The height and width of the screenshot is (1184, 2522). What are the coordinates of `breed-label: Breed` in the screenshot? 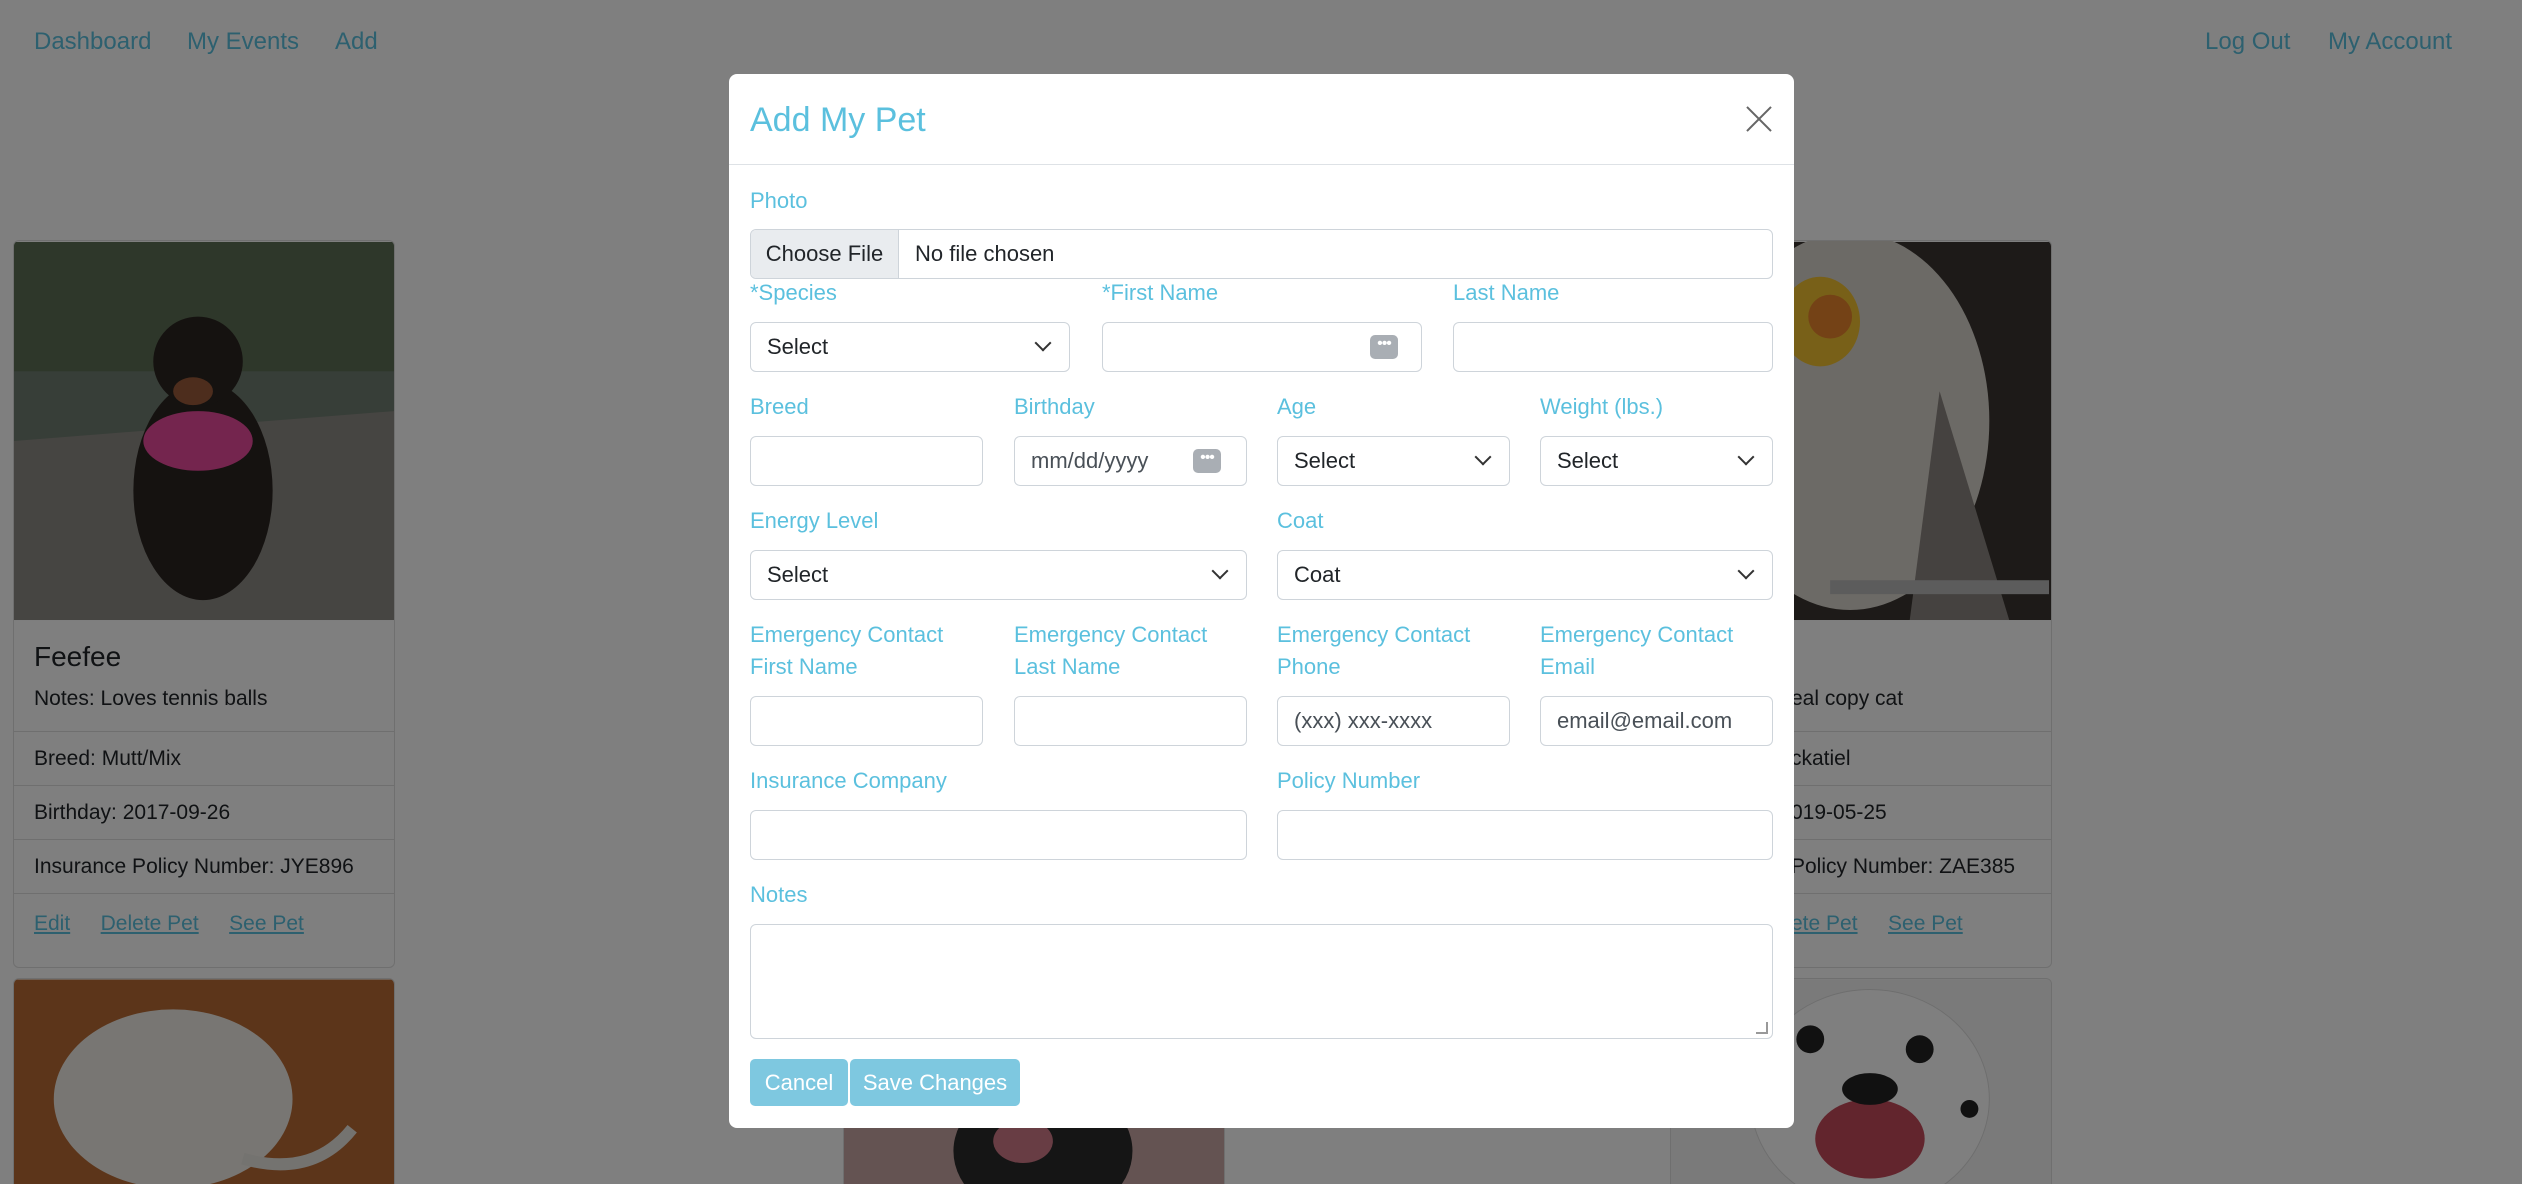 It's located at (779, 406).